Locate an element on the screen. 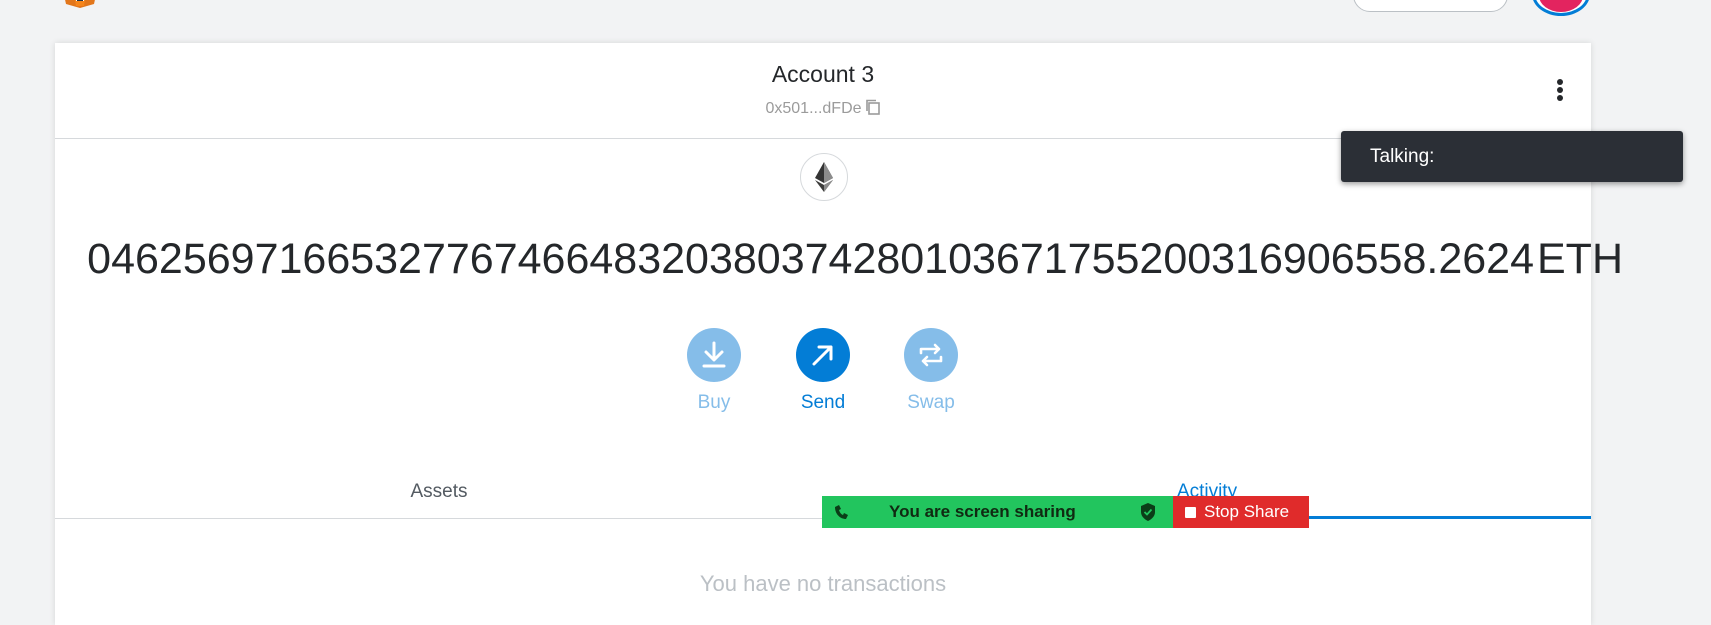 The image size is (1711, 625). stop-share-label: Stop Share is located at coordinates (1246, 512).